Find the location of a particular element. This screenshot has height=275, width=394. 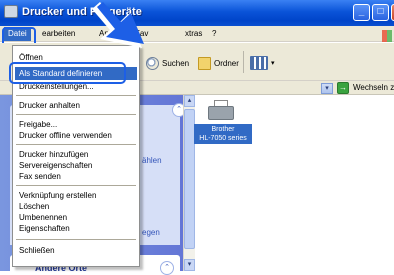

menu-item-rename: Umbenennen is located at coordinates (43, 217).